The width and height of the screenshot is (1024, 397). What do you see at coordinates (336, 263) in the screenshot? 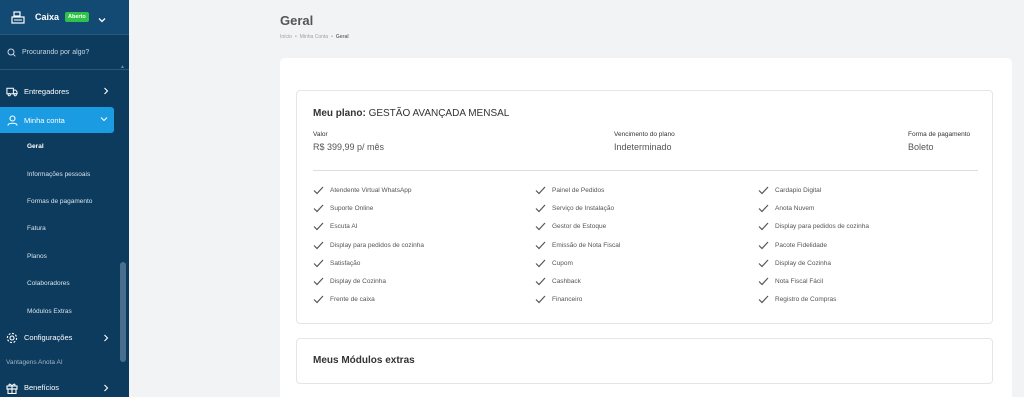
I see `feature-item: Satisfação` at bounding box center [336, 263].